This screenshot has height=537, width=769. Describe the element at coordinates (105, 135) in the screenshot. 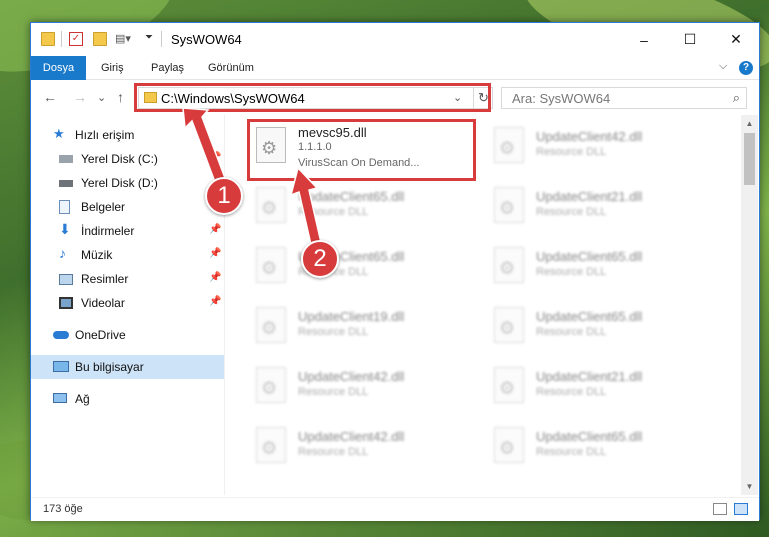

I see `sidebar-item-label: Hızlı erişim` at that location.